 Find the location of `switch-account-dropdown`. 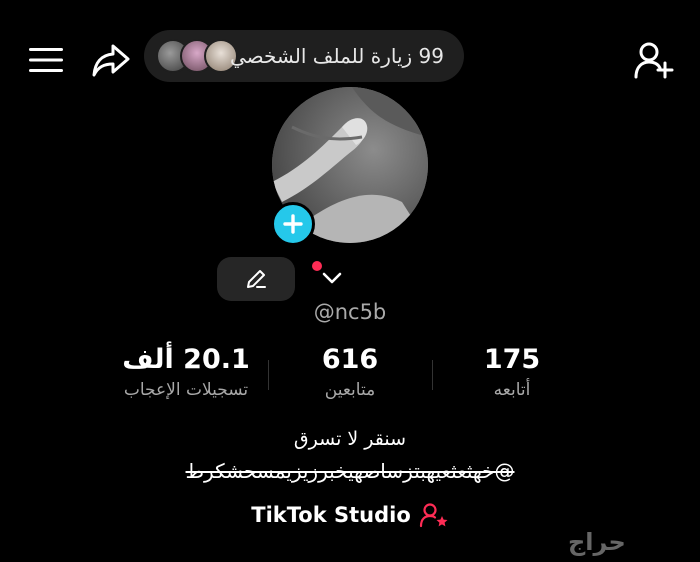

switch-account-dropdown is located at coordinates (331, 279).